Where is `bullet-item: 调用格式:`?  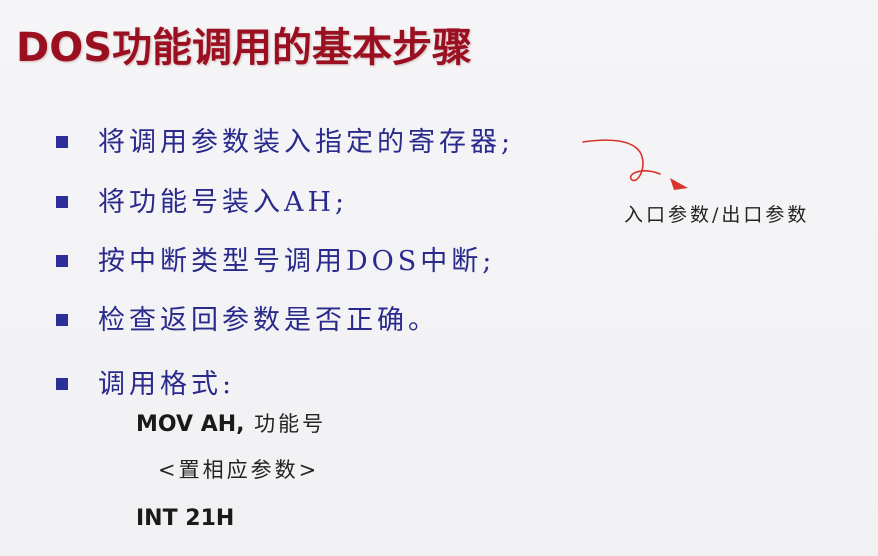 bullet-item: 调用格式: is located at coordinates (145, 384).